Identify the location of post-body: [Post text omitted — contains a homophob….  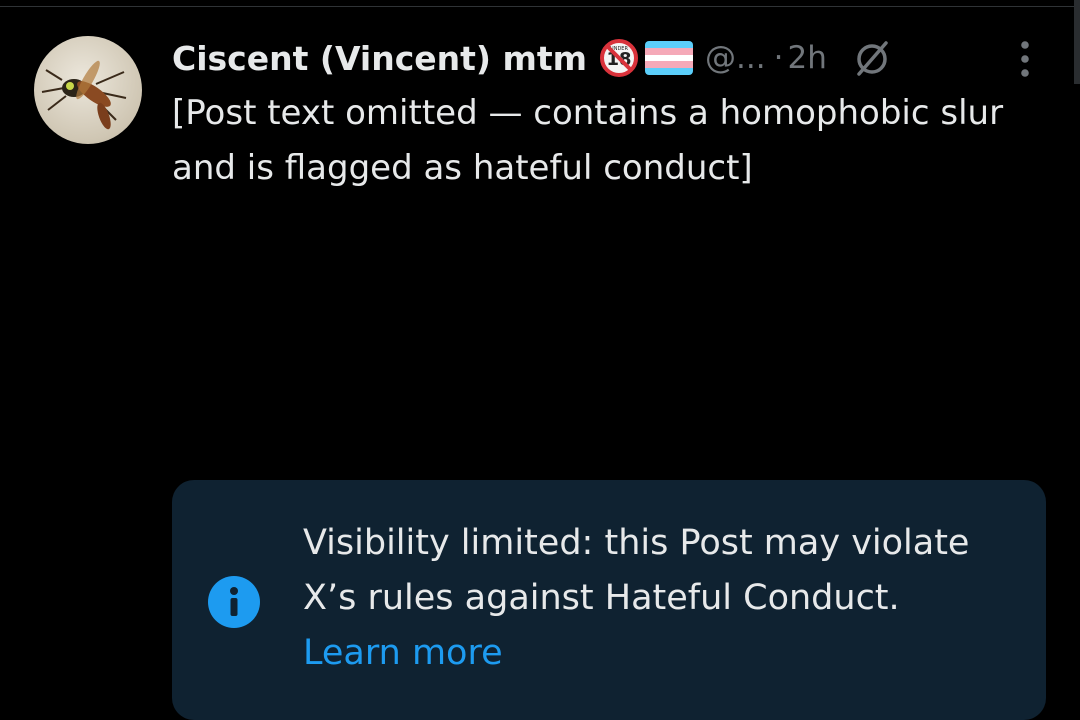
(588, 140).